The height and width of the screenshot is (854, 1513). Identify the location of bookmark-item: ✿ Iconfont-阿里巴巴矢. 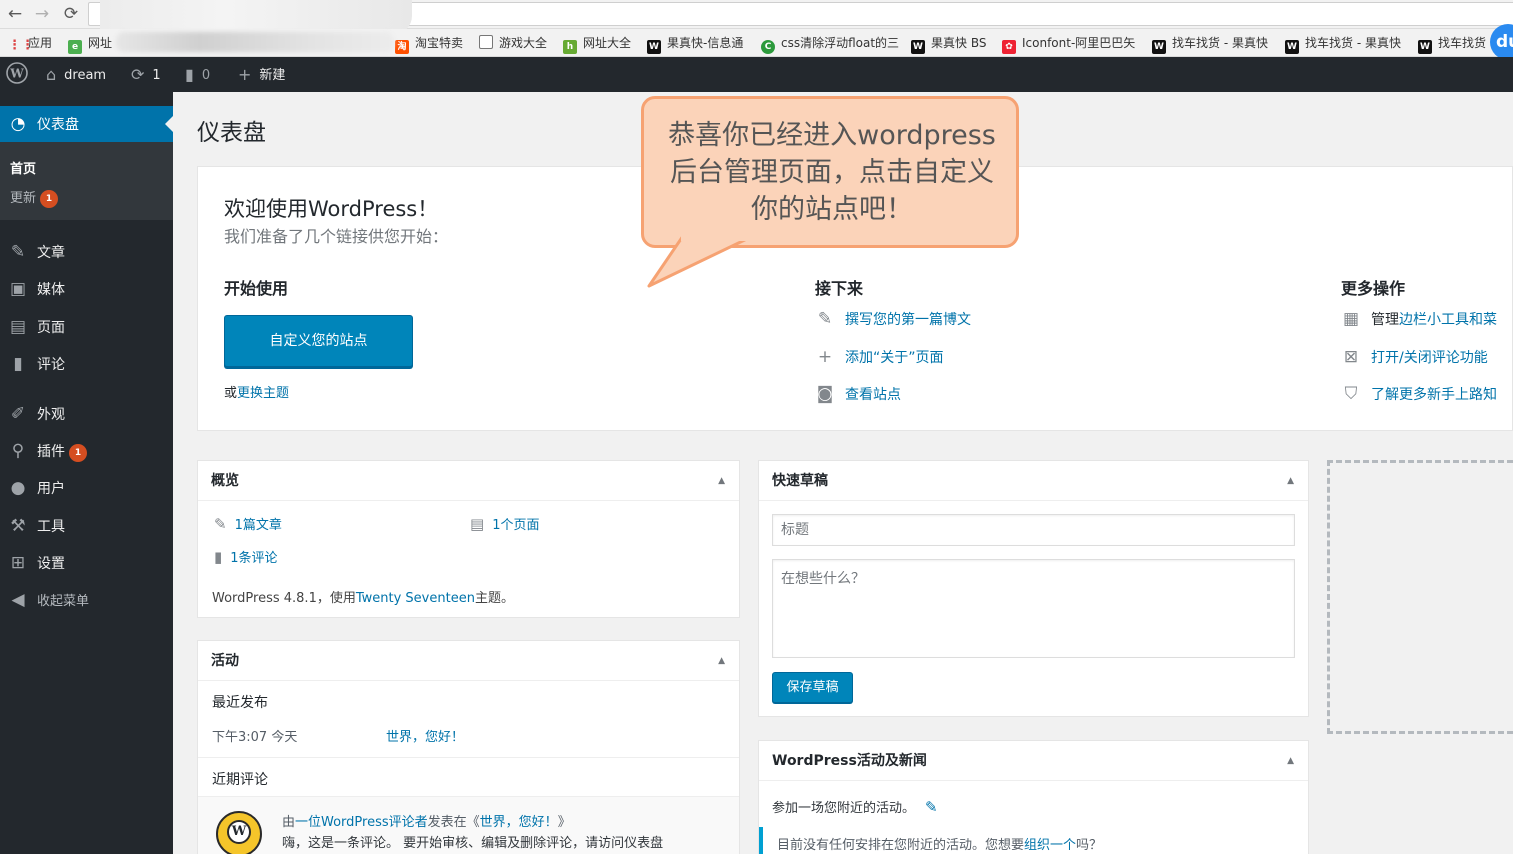
(1068, 44).